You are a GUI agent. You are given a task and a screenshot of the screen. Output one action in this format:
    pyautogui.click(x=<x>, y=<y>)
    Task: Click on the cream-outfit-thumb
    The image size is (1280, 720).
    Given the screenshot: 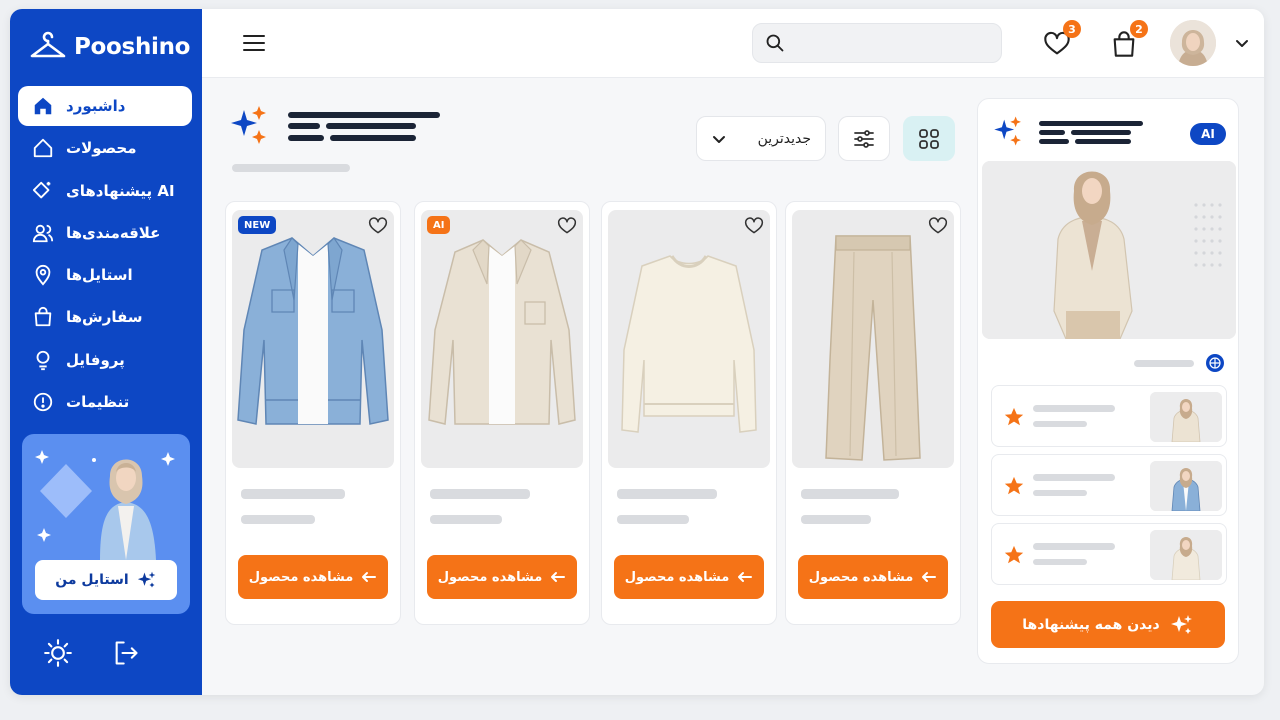 What is the action you would take?
    pyautogui.click(x=1186, y=555)
    